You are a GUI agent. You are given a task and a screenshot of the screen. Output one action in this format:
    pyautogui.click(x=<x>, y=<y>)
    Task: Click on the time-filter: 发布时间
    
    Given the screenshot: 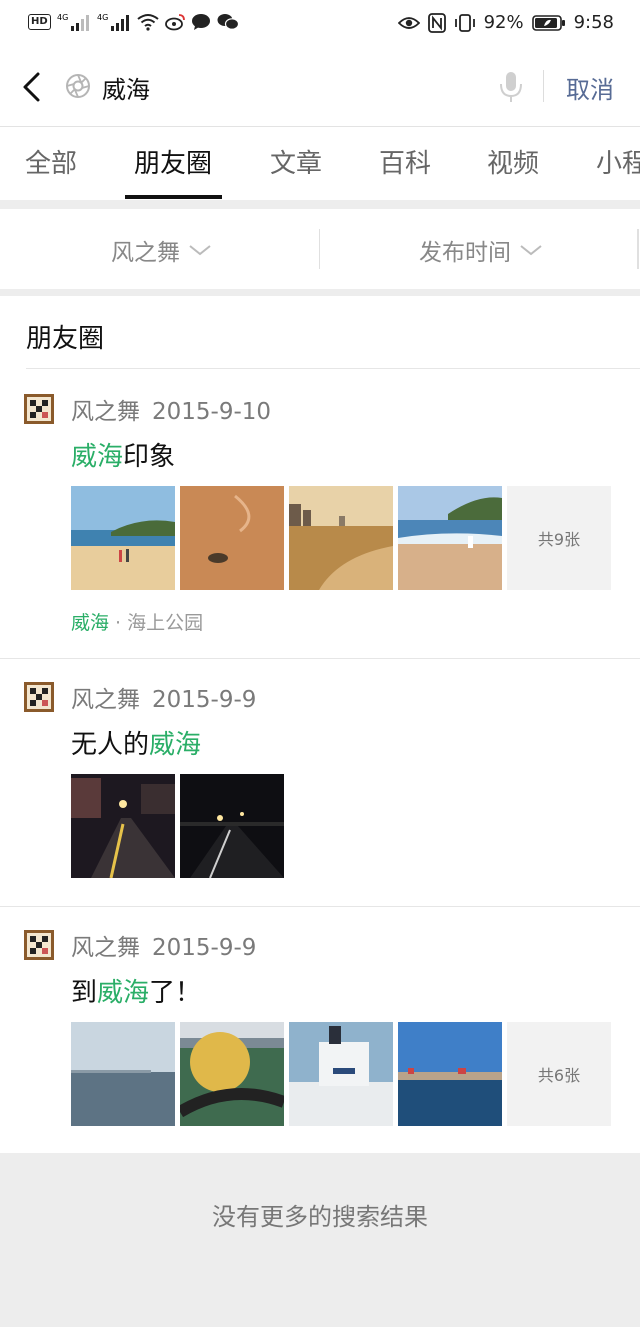 What is the action you would take?
    pyautogui.click(x=481, y=250)
    